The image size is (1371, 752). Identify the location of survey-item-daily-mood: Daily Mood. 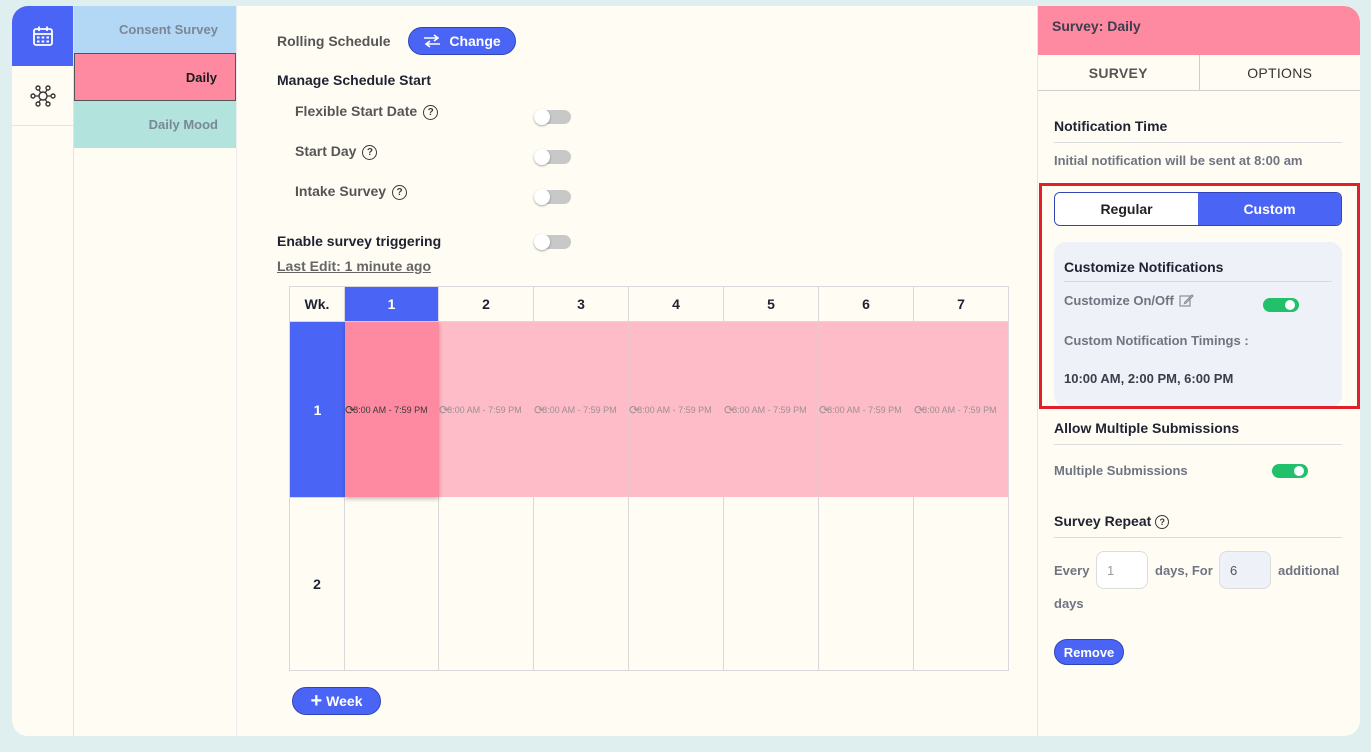
(155, 124).